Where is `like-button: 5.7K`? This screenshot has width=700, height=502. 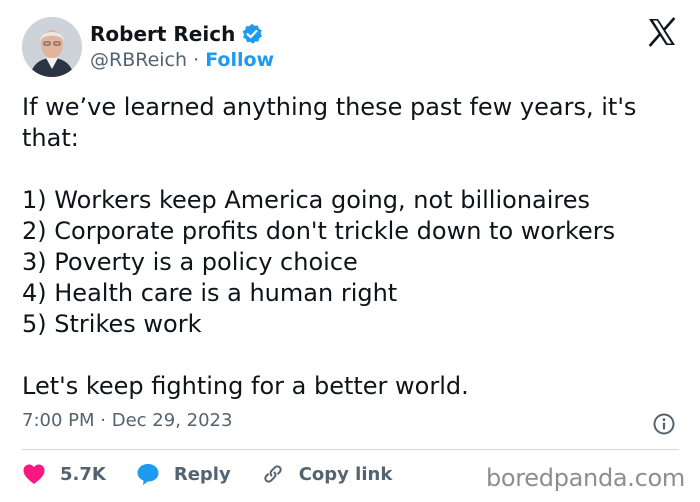 like-button: 5.7K is located at coordinates (64, 474).